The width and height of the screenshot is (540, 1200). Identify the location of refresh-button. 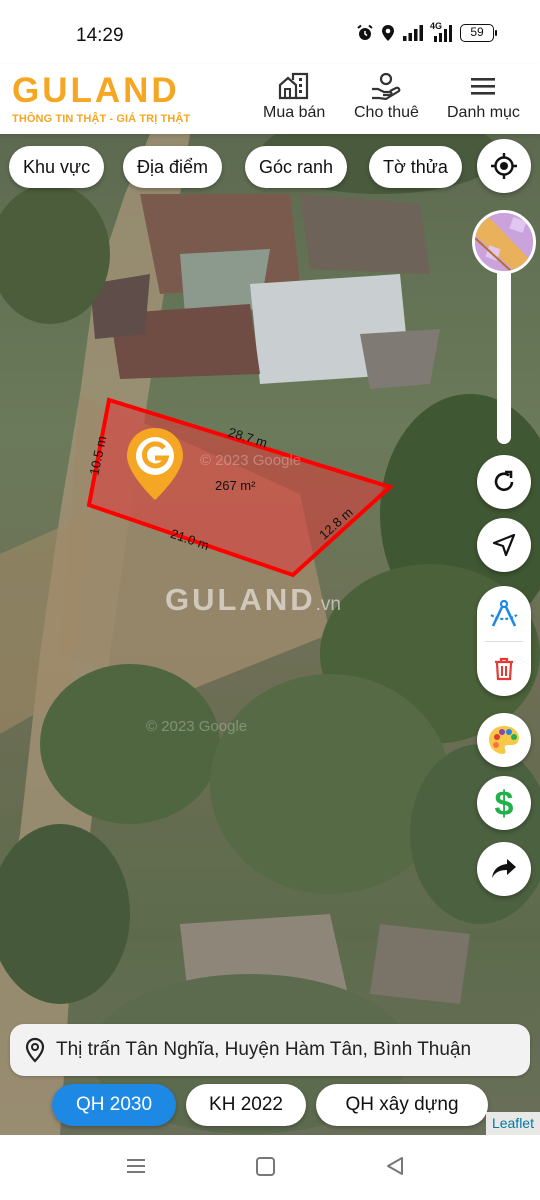
(504, 482).